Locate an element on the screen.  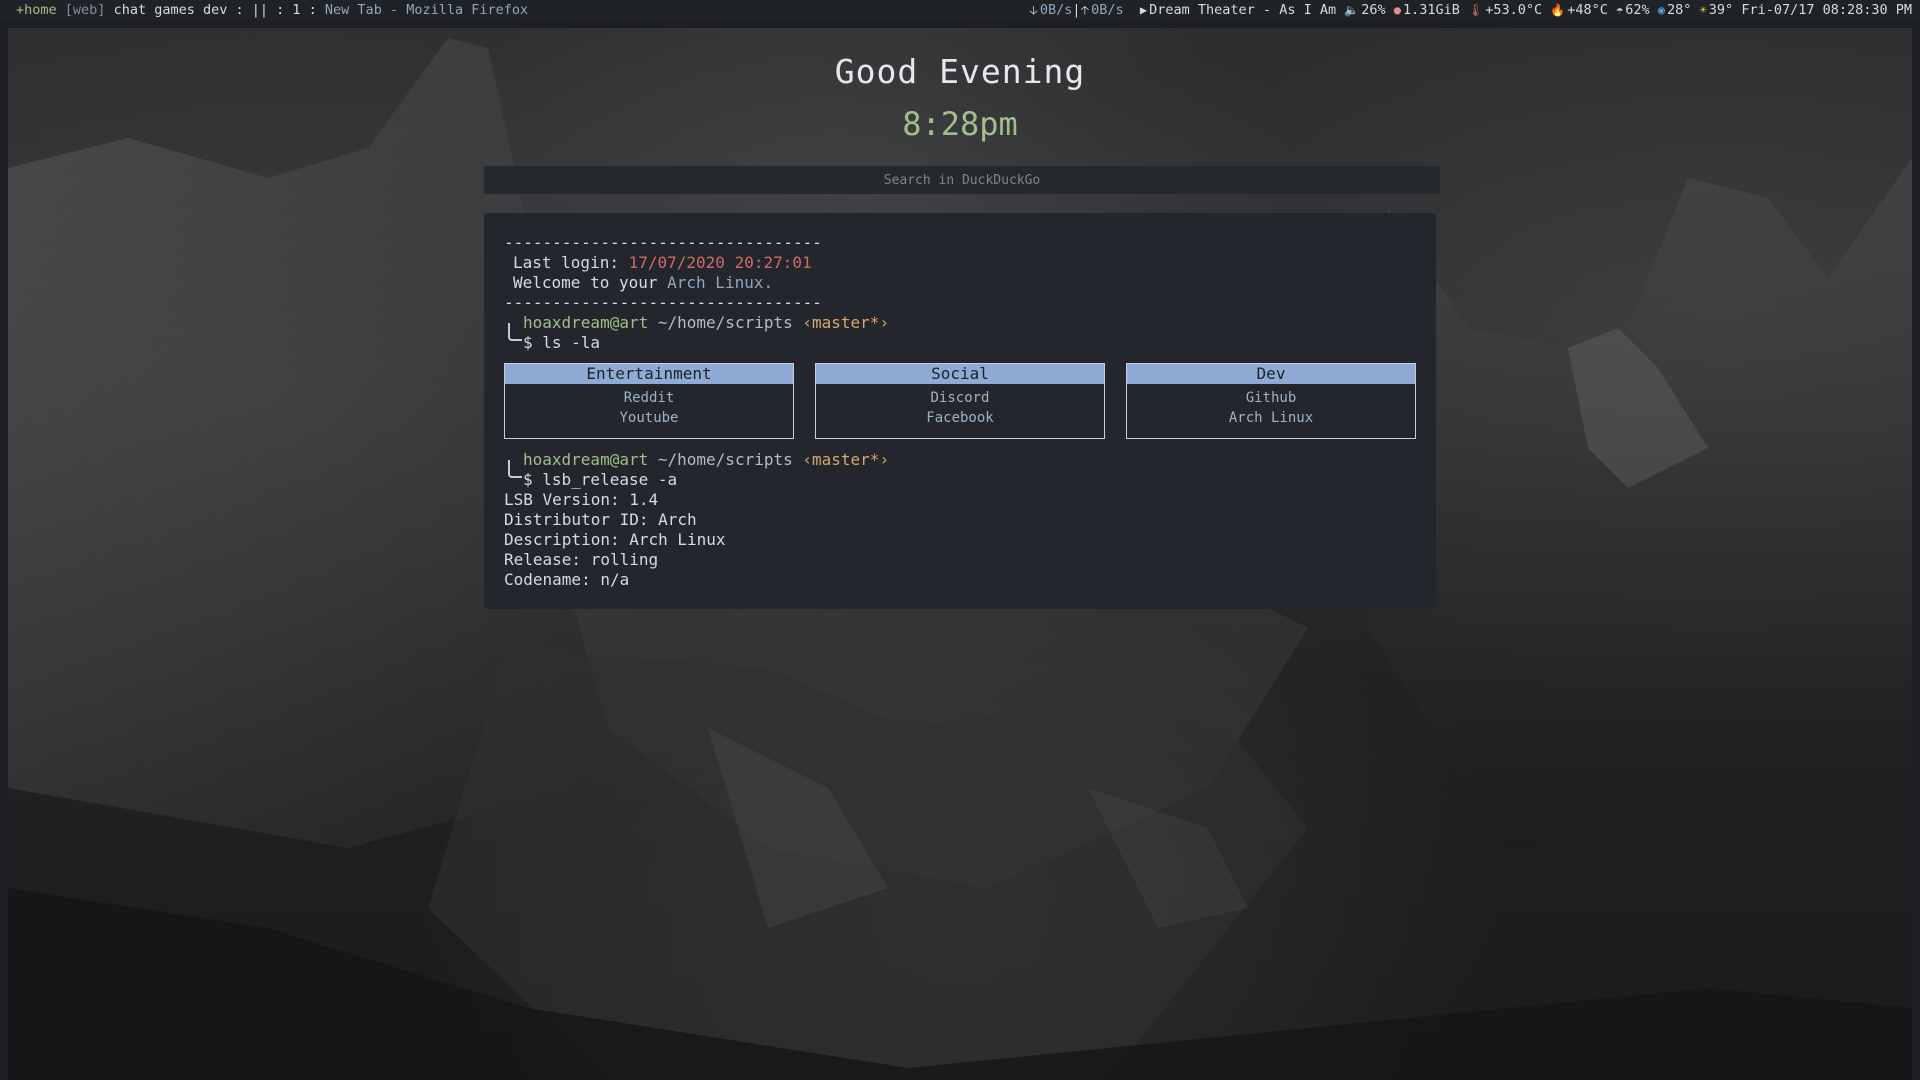
speaker-icon: 🔈 is located at coordinates (1352, 10).